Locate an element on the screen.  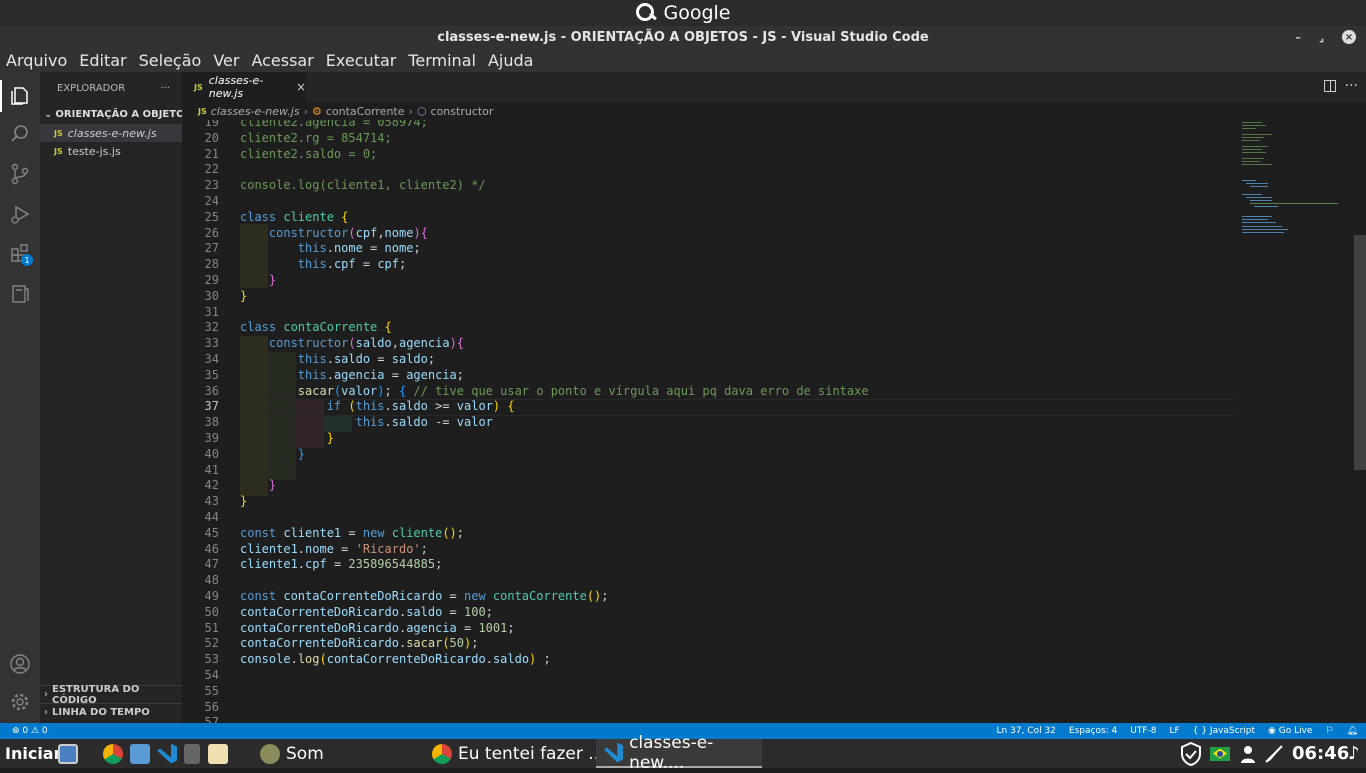
code-line: 45 const cliente1 = new cliente(); is located at coordinates (707, 533).